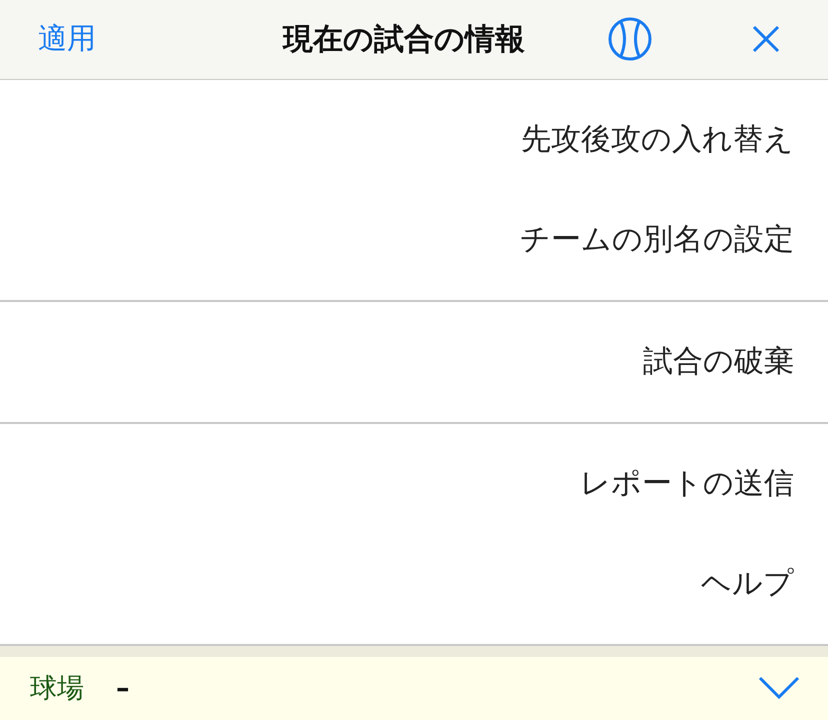 This screenshot has width=828, height=720. Describe the element at coordinates (704, 484) in the screenshot. I see `menu-item: レポートの送信` at that location.